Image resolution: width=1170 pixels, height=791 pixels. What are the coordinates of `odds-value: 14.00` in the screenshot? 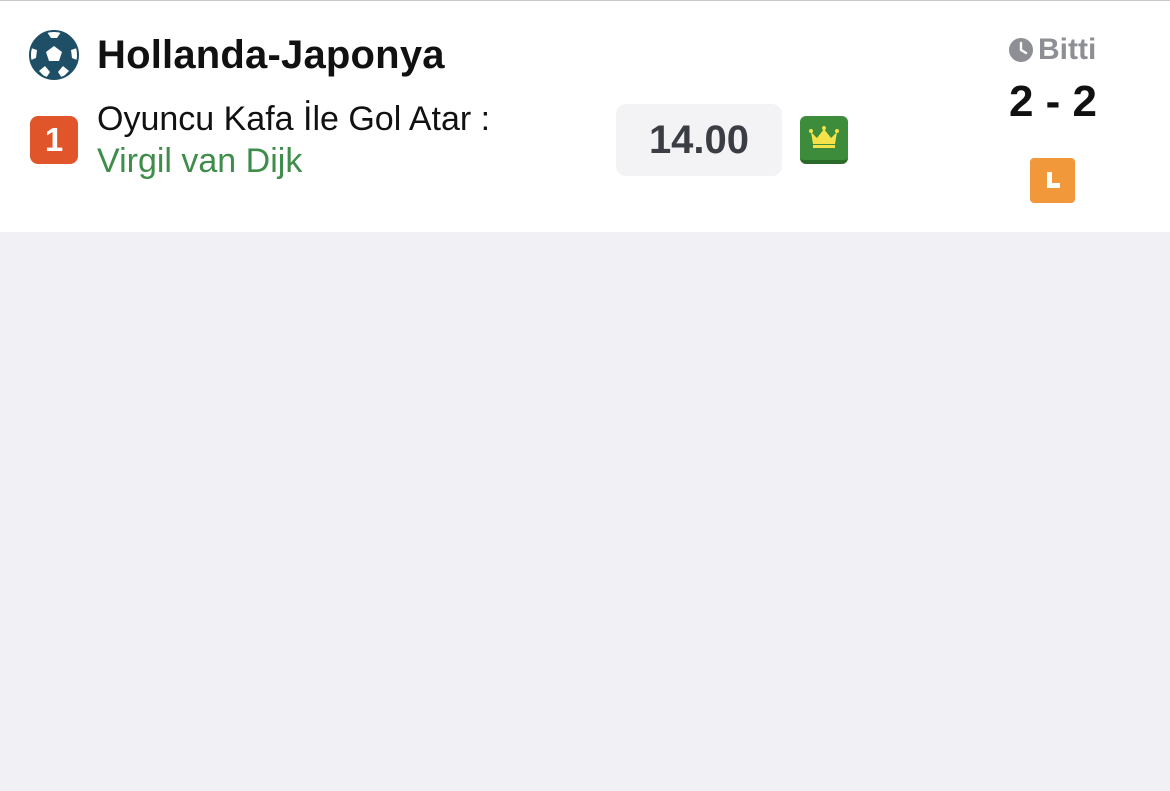 It's located at (699, 140).